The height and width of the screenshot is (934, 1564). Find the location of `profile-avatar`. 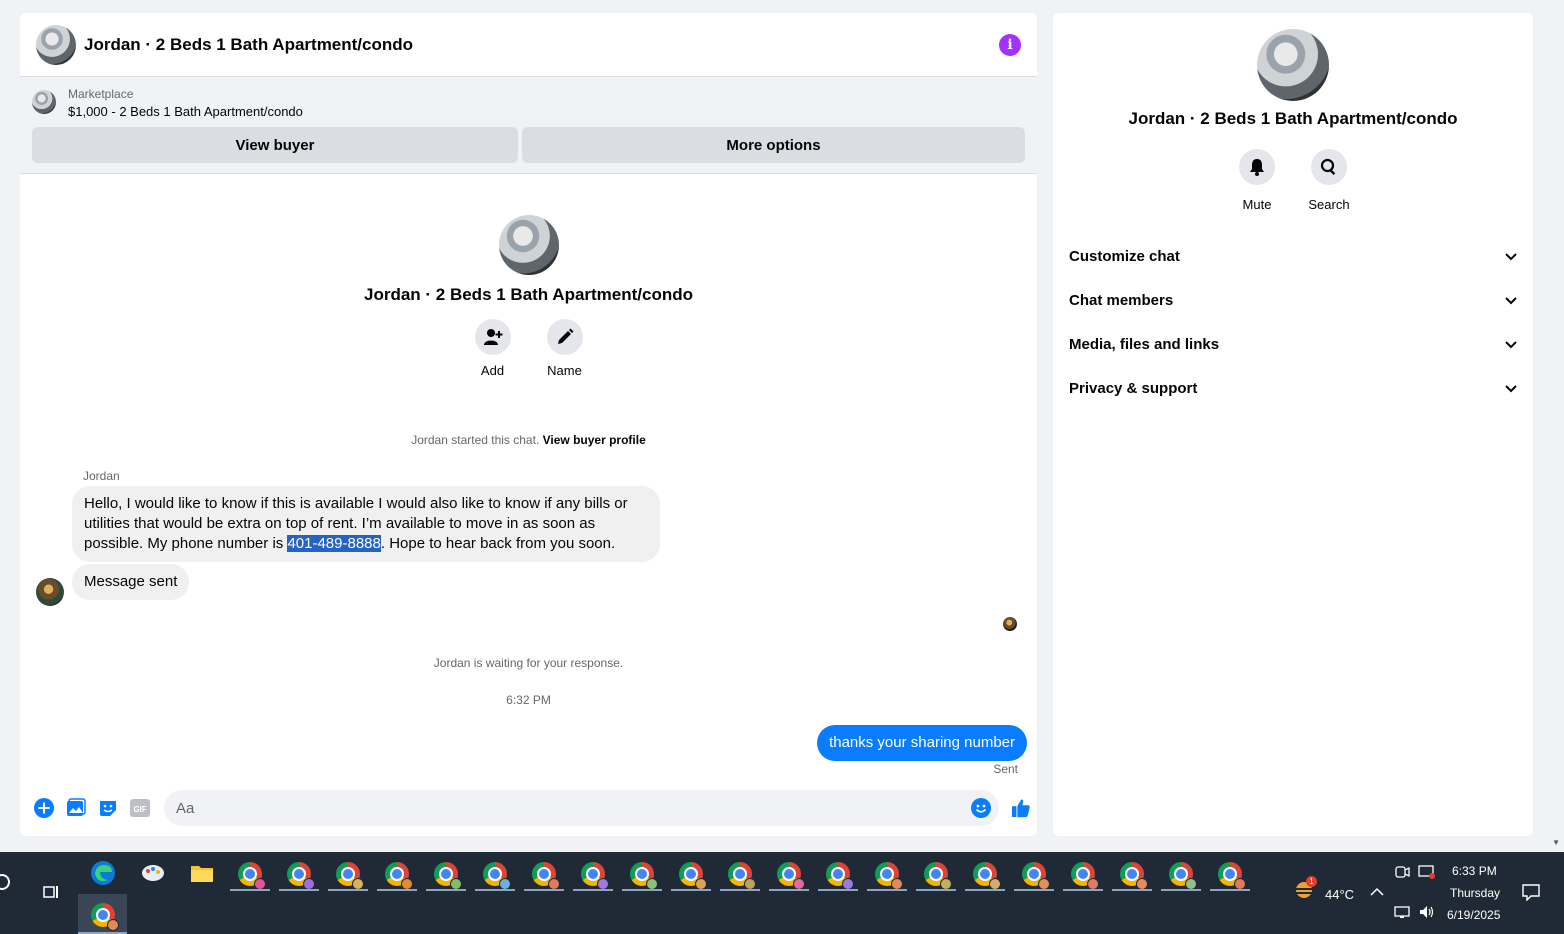

profile-avatar is located at coordinates (528, 245).